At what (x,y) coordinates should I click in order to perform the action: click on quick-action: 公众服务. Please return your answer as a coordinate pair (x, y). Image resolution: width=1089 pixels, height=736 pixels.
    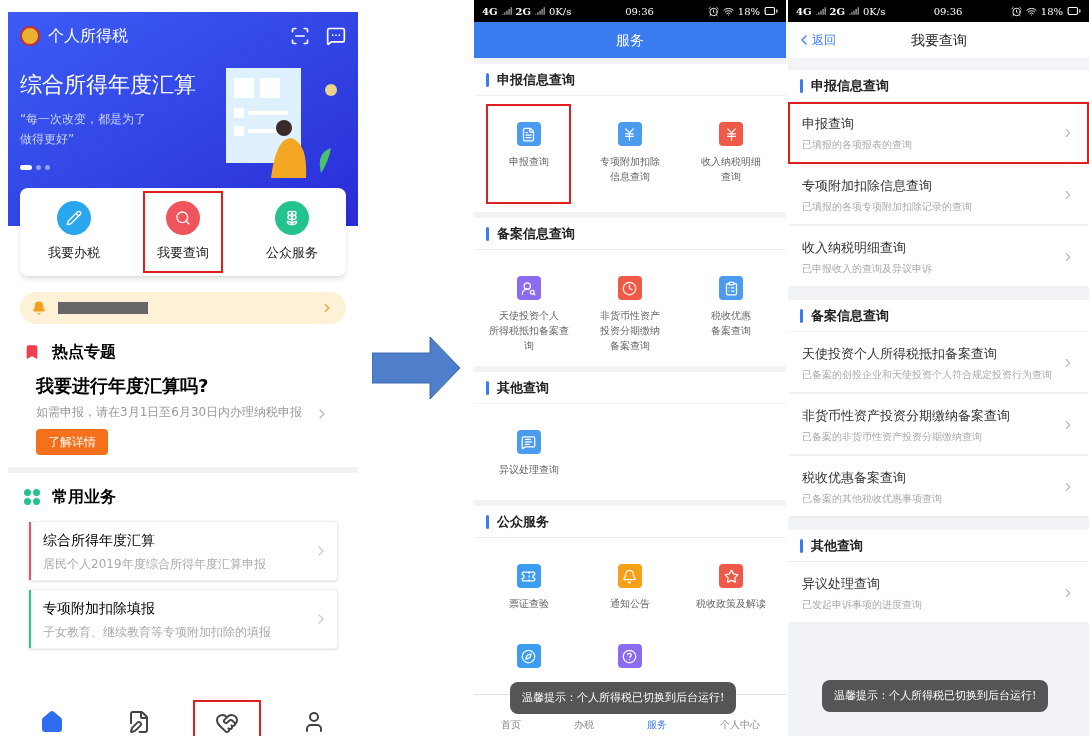
    Looking at the image, I should click on (291, 232).